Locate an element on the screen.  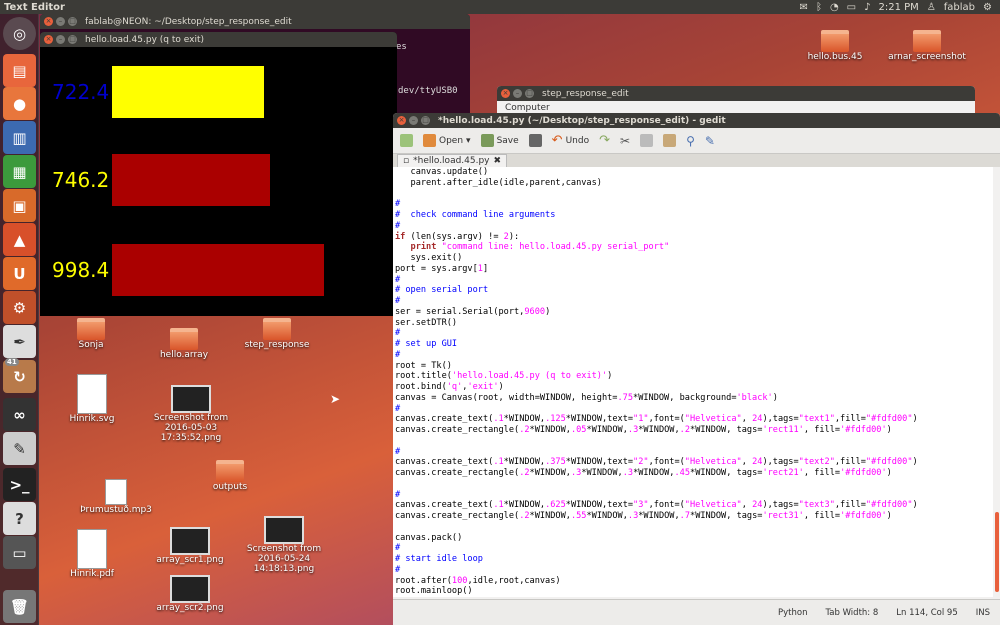
print-button is located at coordinates (535, 140).